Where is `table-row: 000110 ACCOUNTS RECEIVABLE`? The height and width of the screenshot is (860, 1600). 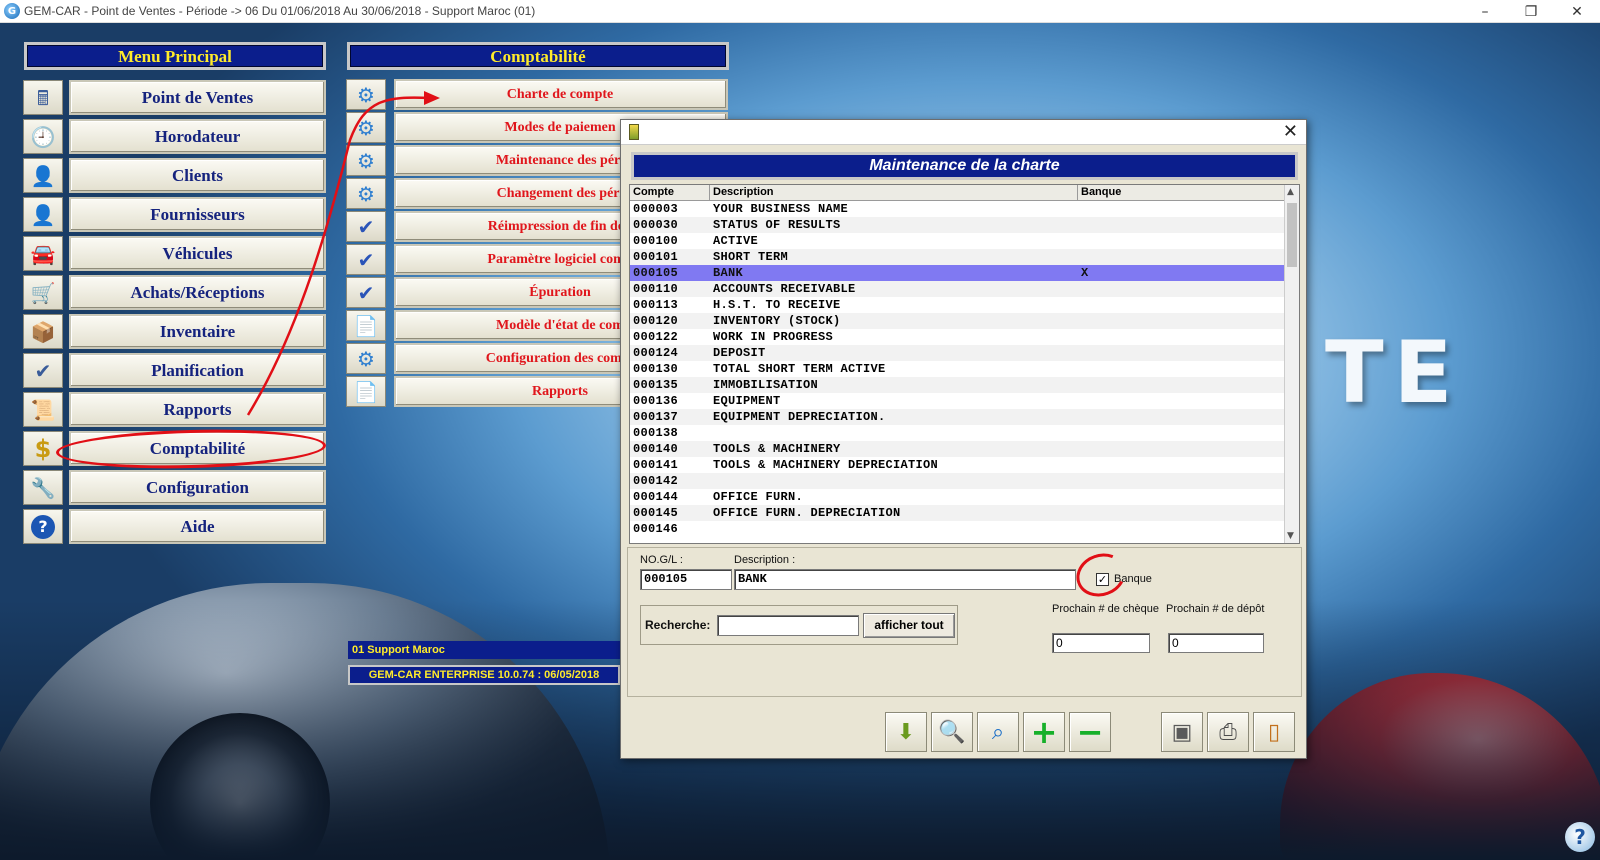 table-row: 000110 ACCOUNTS RECEIVABLE is located at coordinates (964, 289).